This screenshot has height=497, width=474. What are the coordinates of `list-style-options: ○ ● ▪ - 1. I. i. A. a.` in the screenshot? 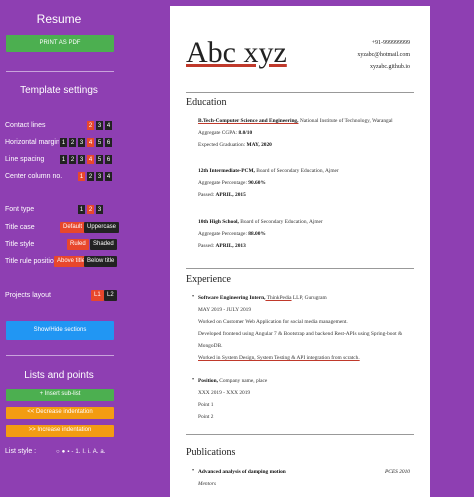 It's located at (80, 452).